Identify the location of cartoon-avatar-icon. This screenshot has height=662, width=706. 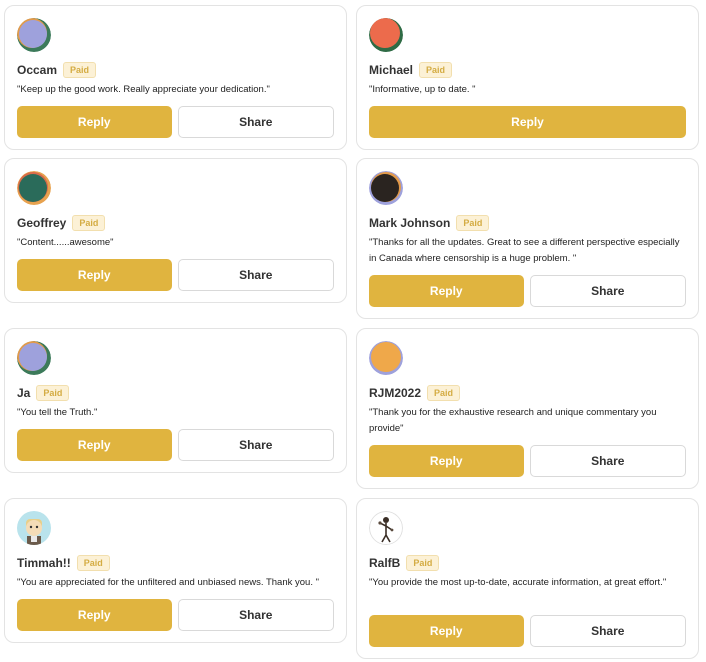
(34, 528).